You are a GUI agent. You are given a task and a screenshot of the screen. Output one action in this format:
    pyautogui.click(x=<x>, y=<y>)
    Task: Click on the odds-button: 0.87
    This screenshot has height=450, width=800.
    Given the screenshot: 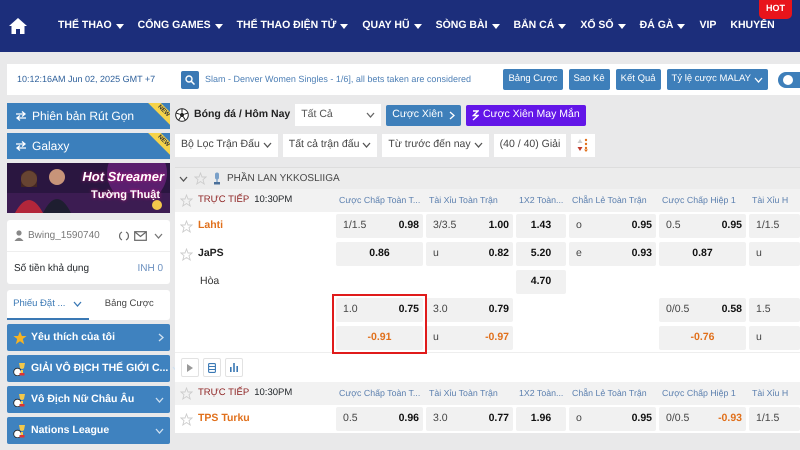 What is the action you would take?
    pyautogui.click(x=702, y=254)
    